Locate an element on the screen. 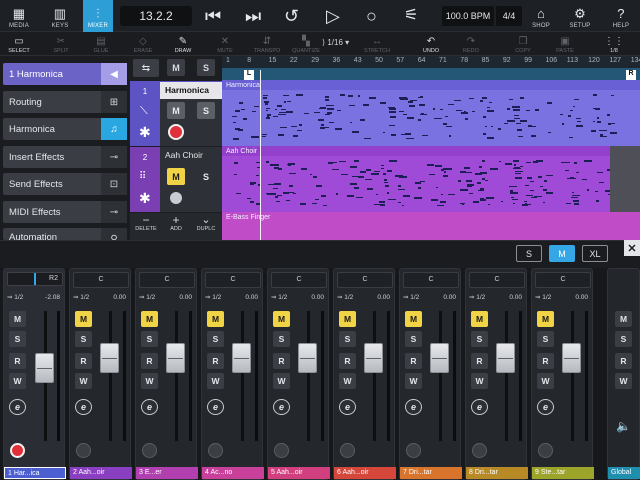  channel-1-name: 1 Har...ica is located at coordinates (35, 473).